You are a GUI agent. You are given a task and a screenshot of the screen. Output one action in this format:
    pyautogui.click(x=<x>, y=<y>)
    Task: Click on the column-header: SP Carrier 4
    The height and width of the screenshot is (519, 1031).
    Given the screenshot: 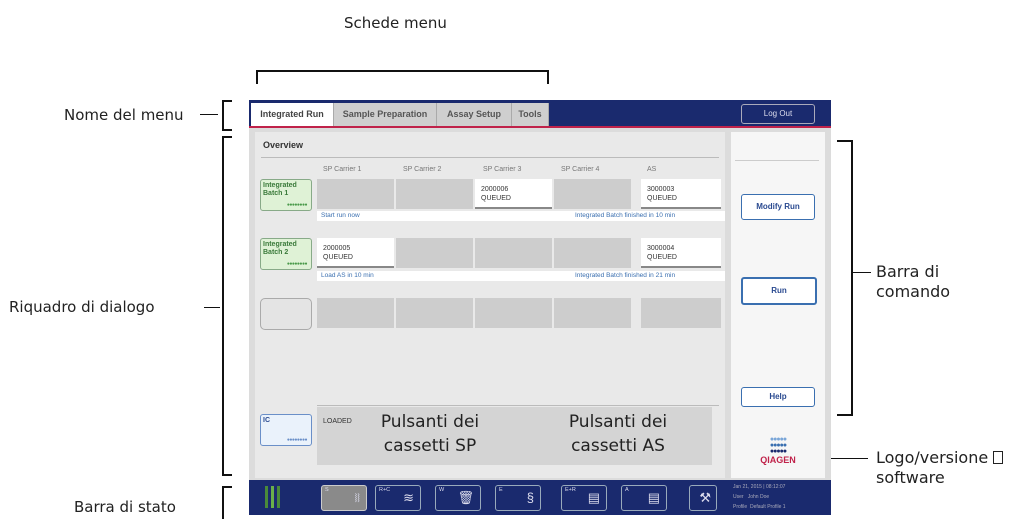 What is the action you would take?
    pyautogui.click(x=580, y=169)
    